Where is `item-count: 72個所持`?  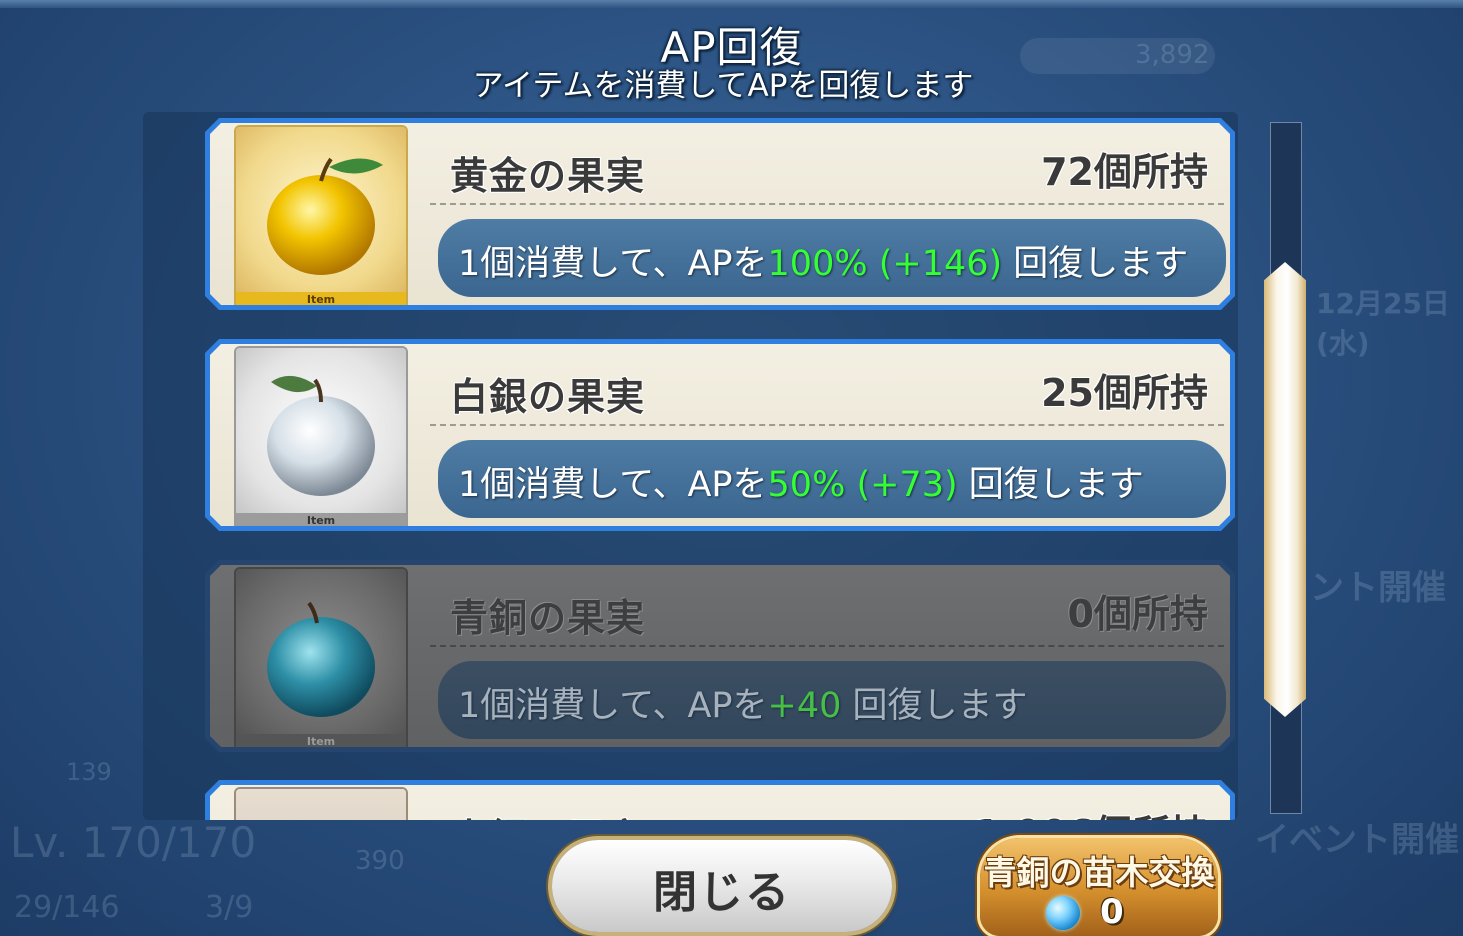 item-count: 72個所持 is located at coordinates (1124, 168).